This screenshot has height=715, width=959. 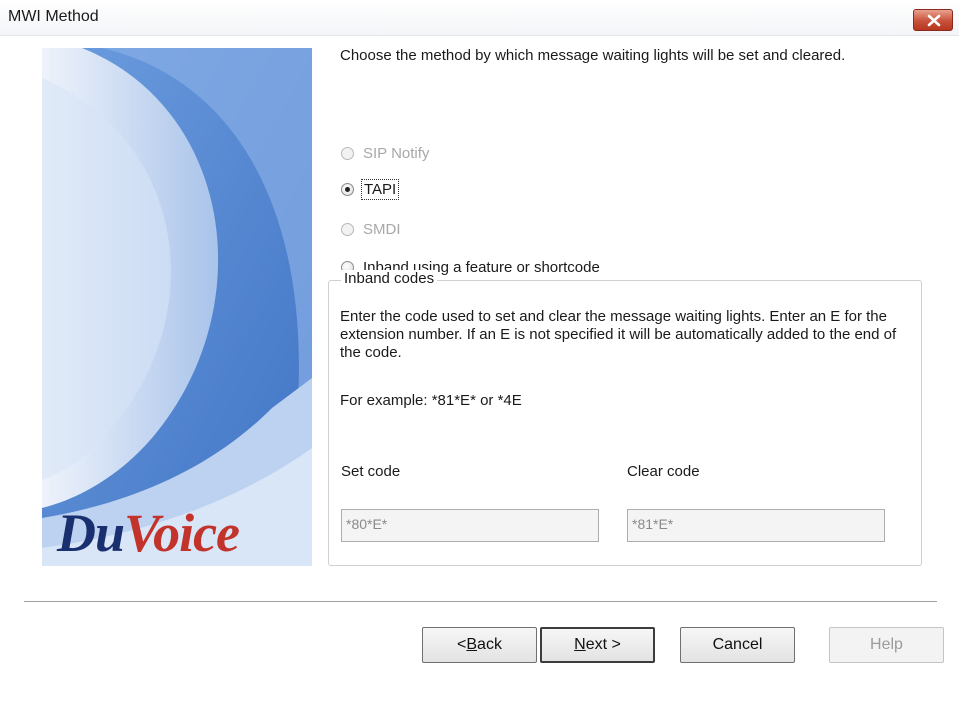 What do you see at coordinates (737, 645) in the screenshot?
I see `cancel-button: Cancel` at bounding box center [737, 645].